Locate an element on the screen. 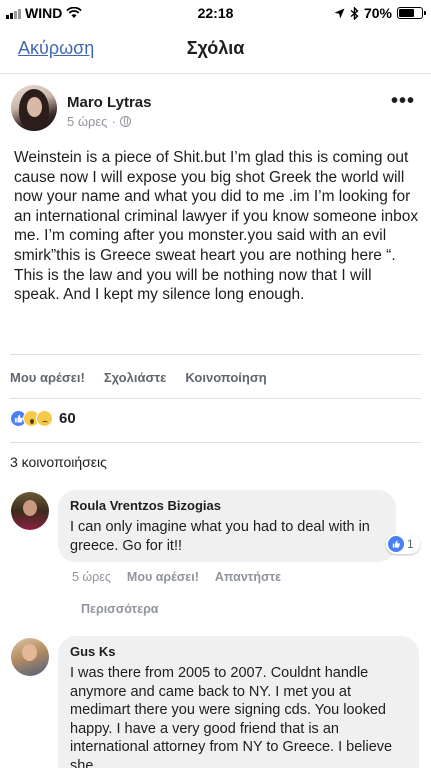  comment-time: 5 ώρες is located at coordinates (91, 577).